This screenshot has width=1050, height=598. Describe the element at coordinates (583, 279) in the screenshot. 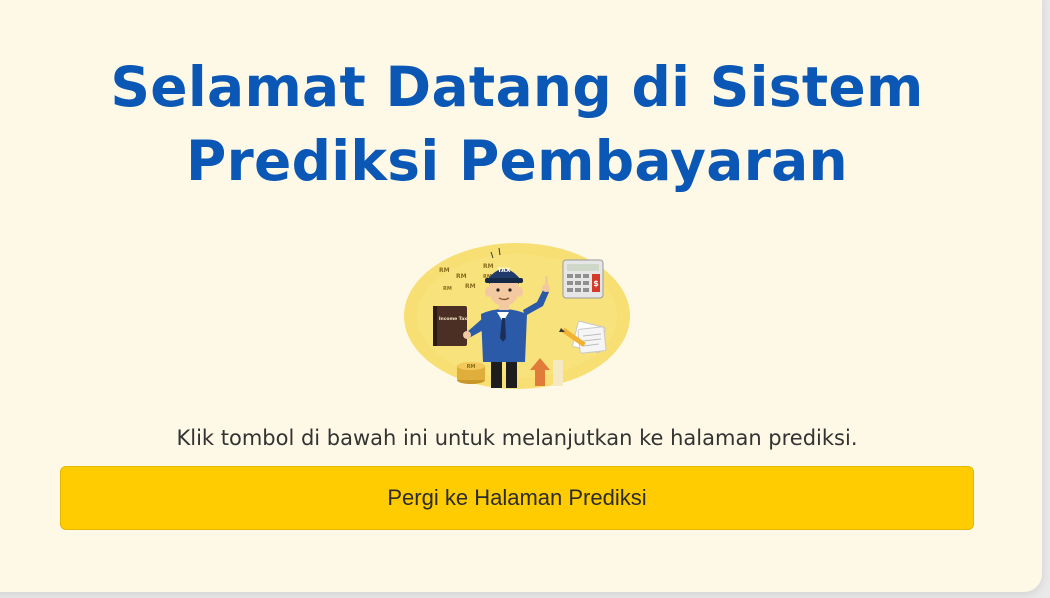

I see `calculator-icon: $` at that location.